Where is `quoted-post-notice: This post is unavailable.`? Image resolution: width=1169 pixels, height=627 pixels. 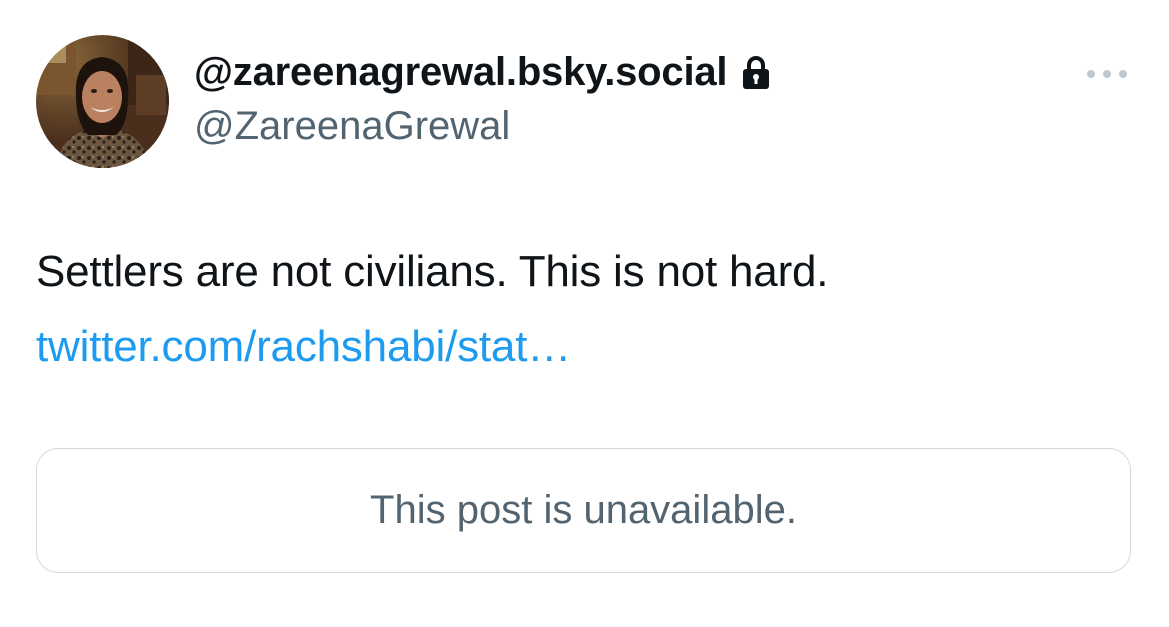 quoted-post-notice: This post is unavailable. is located at coordinates (583, 510).